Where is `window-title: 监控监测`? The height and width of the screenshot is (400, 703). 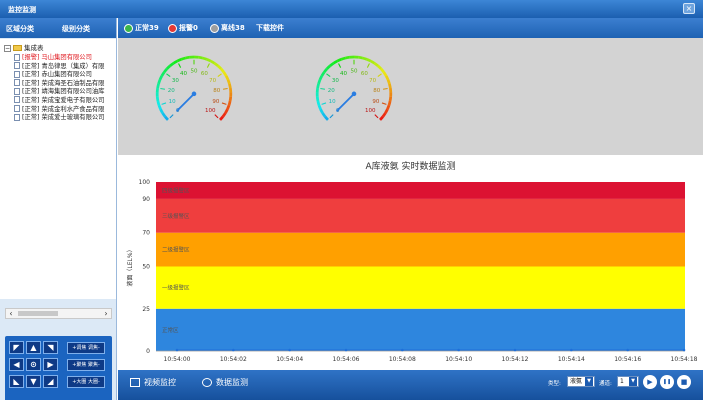 window-title: 监控监测 is located at coordinates (22, 10).